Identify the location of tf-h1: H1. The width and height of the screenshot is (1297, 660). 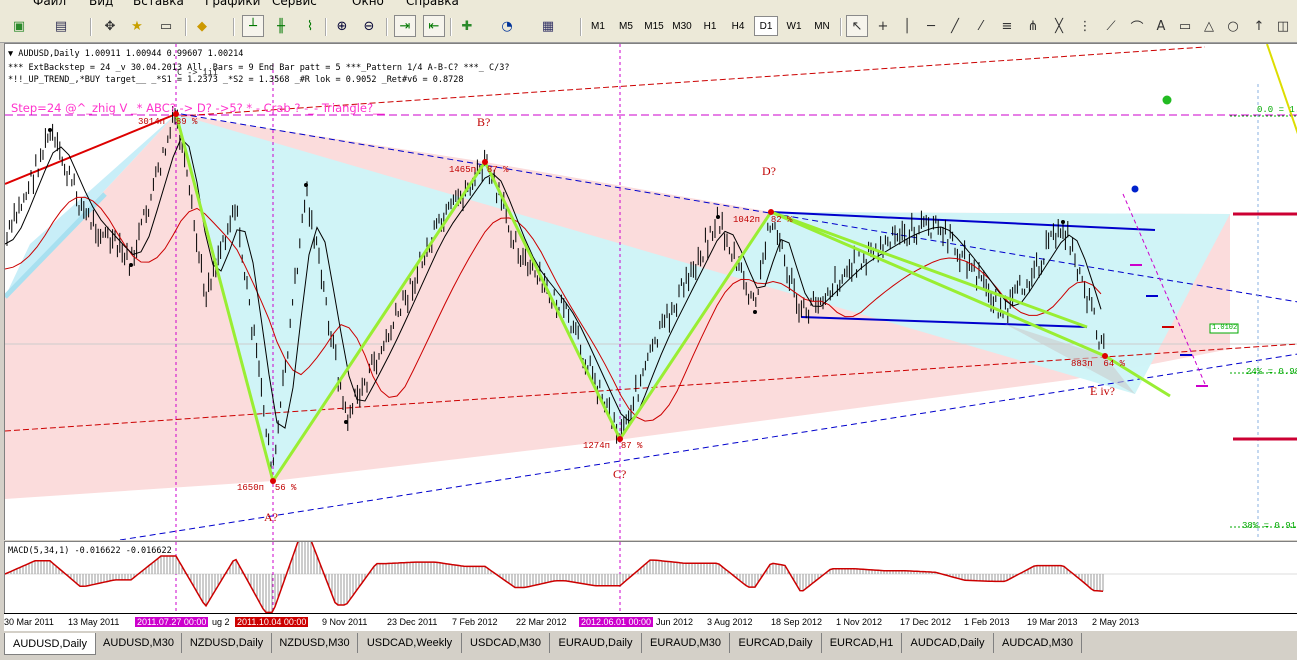
(710, 26).